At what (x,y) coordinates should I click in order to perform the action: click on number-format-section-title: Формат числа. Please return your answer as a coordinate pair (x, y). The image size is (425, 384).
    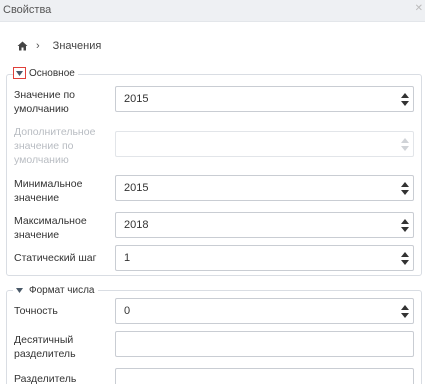
    Looking at the image, I should click on (62, 290).